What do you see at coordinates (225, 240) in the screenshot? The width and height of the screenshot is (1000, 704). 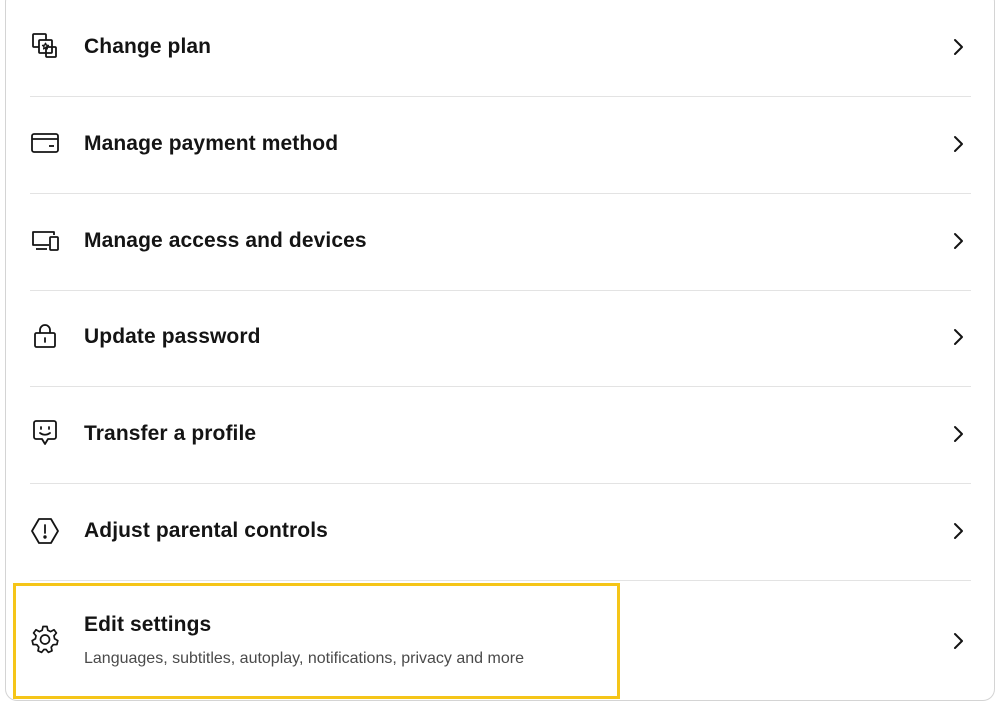 I see `manage-access-devices-label: Manage access and devices` at bounding box center [225, 240].